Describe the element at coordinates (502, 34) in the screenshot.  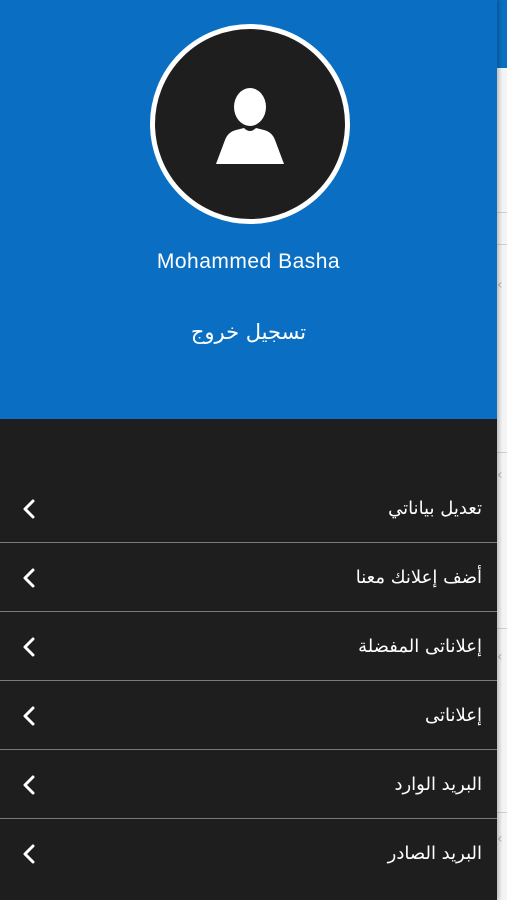
I see `background-app-bar` at that location.